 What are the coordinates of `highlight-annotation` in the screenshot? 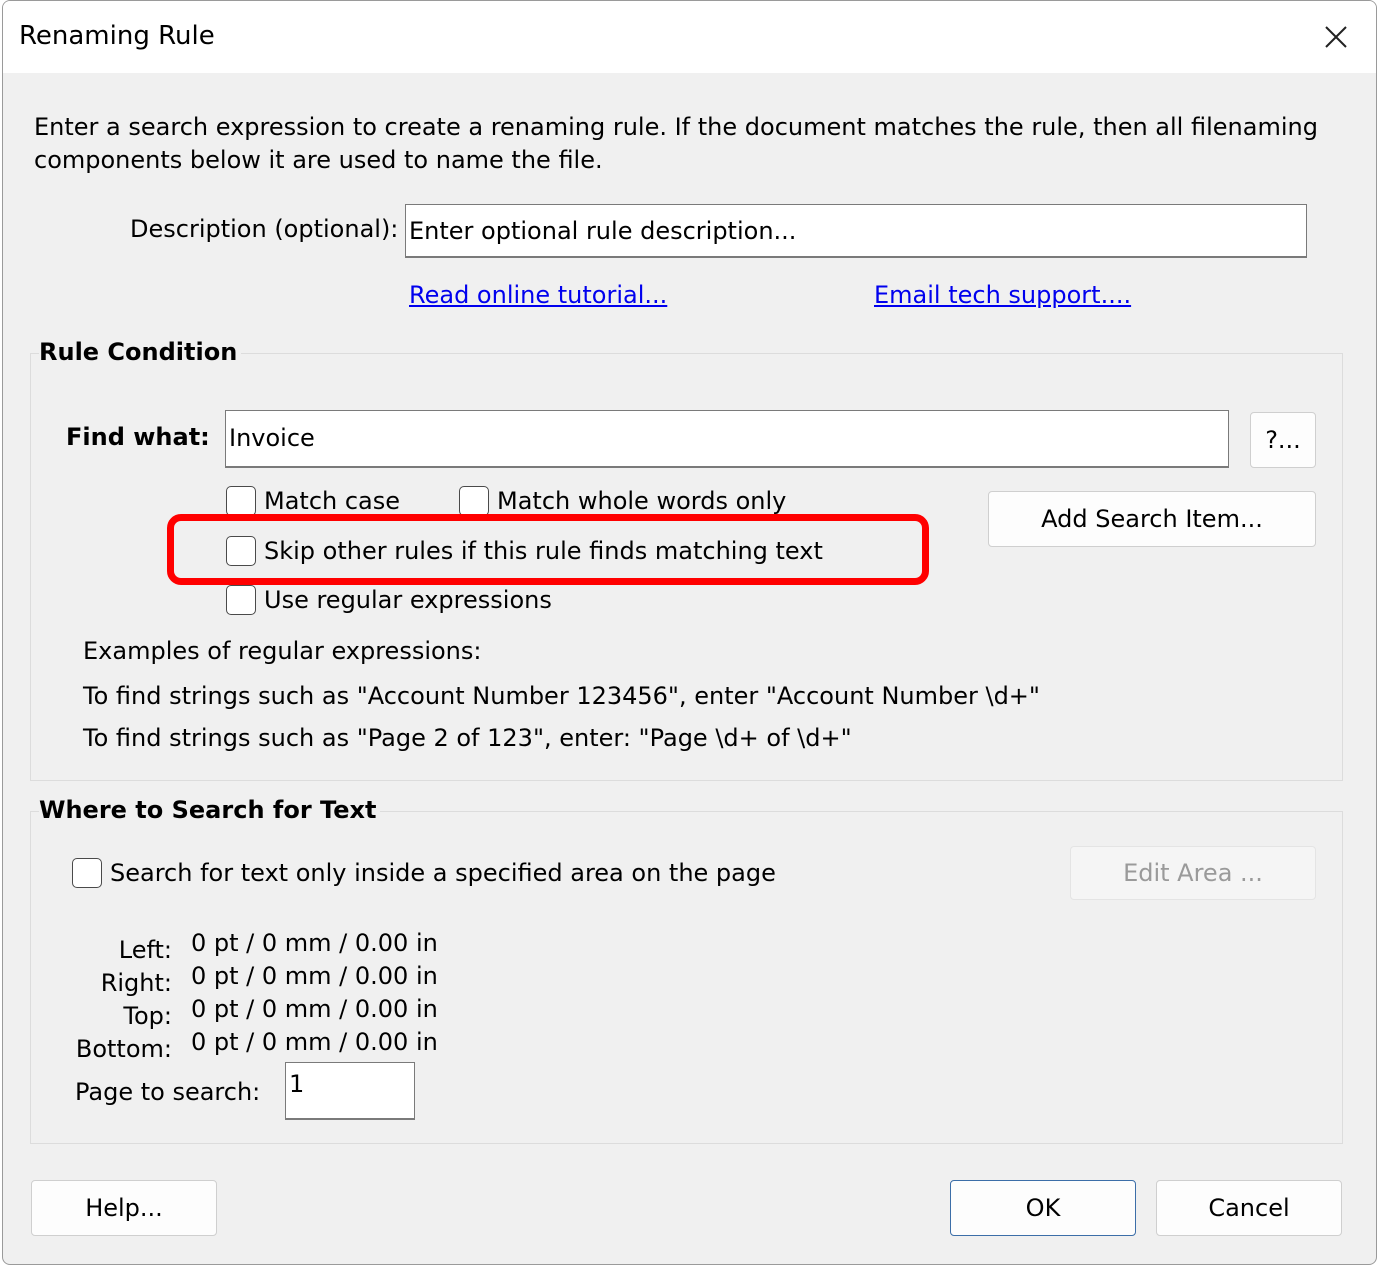 It's located at (548, 549).